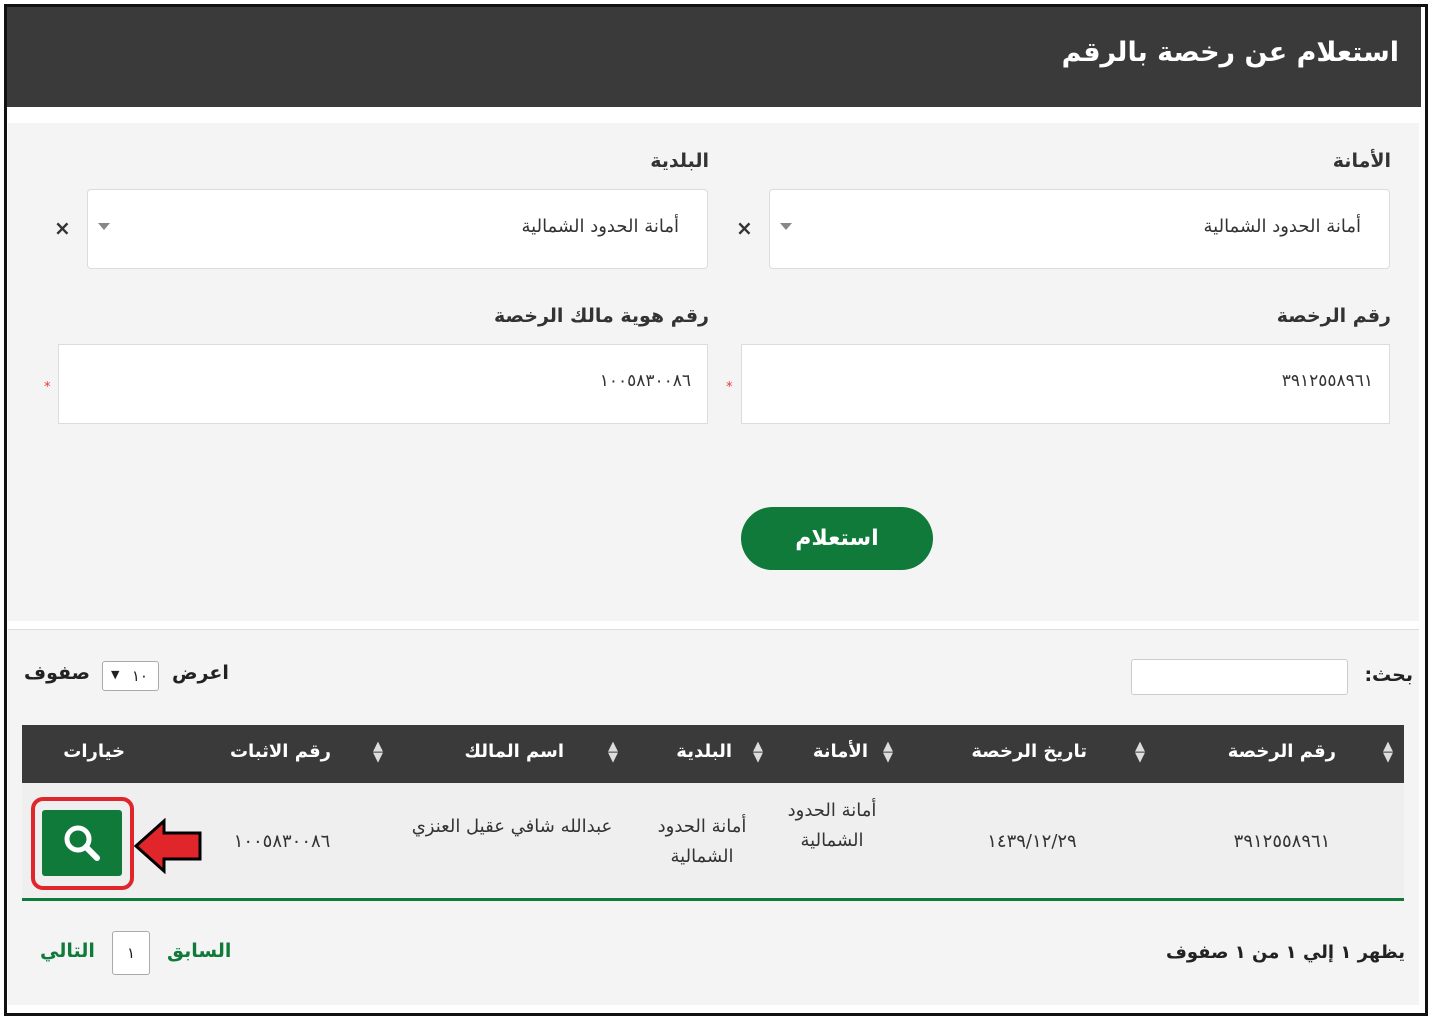  Describe the element at coordinates (1282, 841) in the screenshot. I see `cell-license-number: ٣٩١٢٥٥٨٩٦١` at that location.